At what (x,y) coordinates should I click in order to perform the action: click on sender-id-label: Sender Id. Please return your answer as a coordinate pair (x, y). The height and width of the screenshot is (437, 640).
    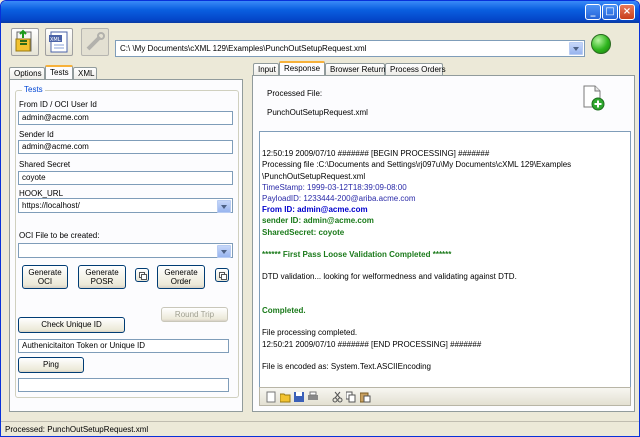
    Looking at the image, I should click on (36, 134).